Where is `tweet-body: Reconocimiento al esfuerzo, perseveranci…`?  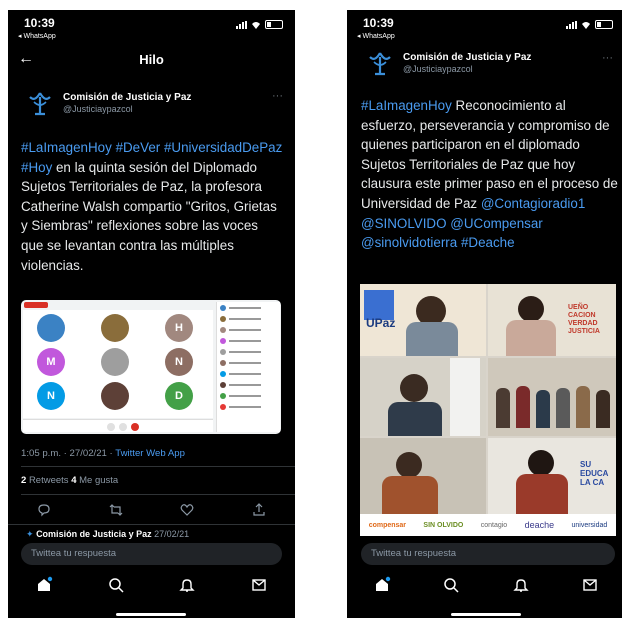
tweet-body: Reconocimiento al esfuerzo, perseveranci… is located at coordinates (489, 154).